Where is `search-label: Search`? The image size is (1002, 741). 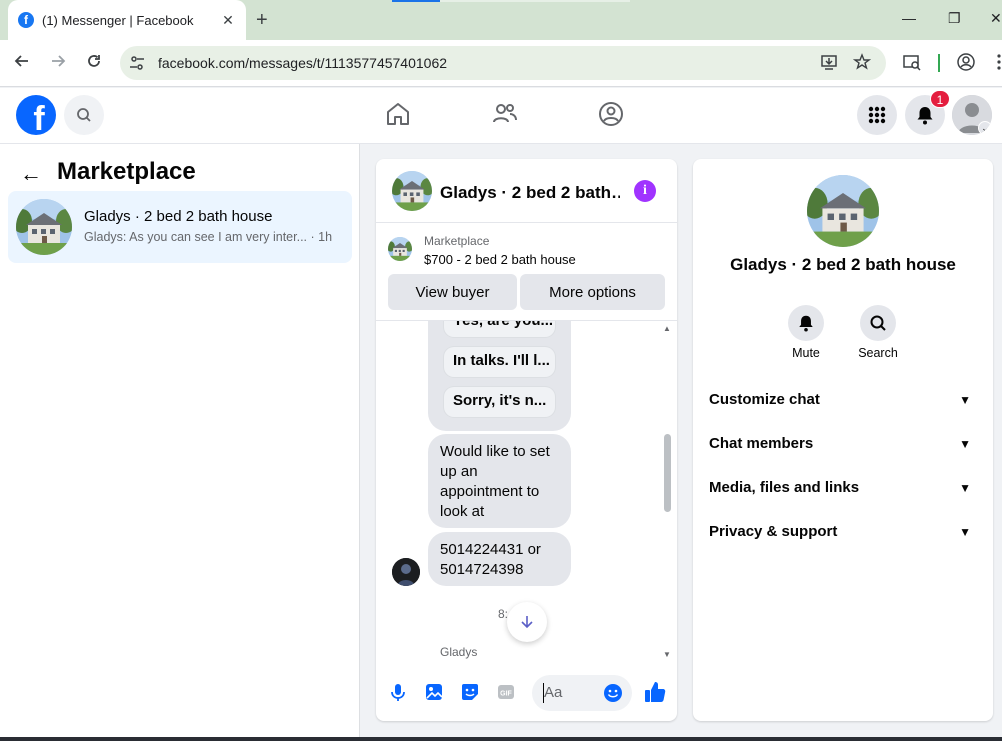
search-label: Search is located at coordinates (878, 353).